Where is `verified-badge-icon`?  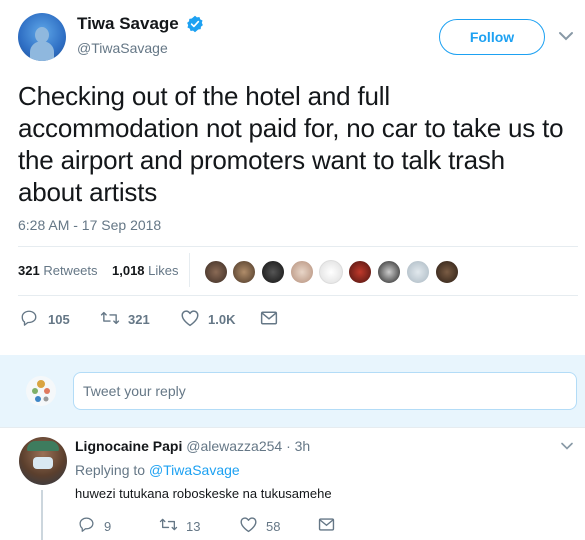
verified-badge-icon is located at coordinates (195, 24).